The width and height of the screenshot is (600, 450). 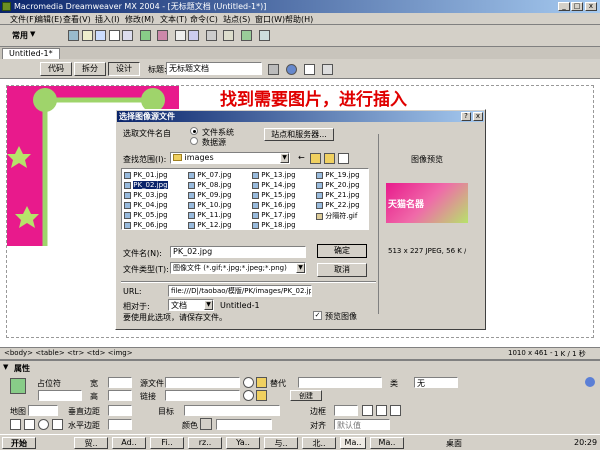 I want to click on close-button: x, so click(x=591, y=6).